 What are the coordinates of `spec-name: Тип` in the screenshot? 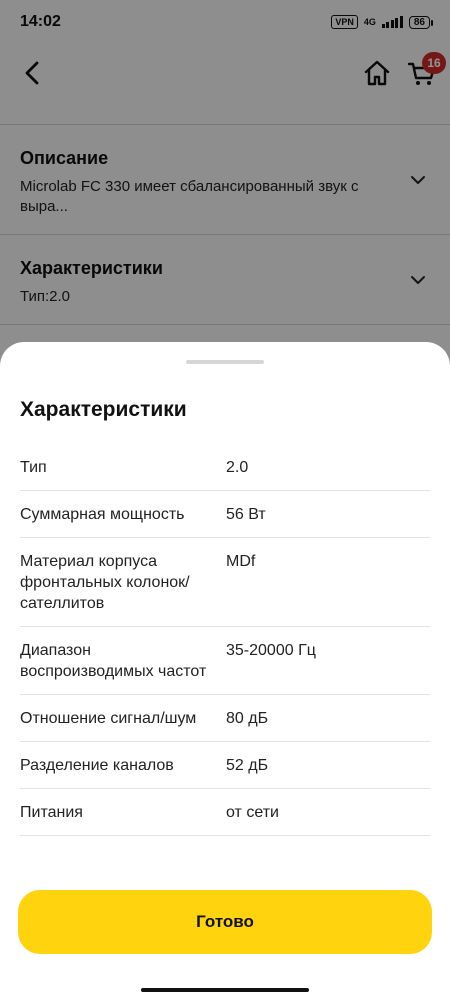 It's located at (33, 467).